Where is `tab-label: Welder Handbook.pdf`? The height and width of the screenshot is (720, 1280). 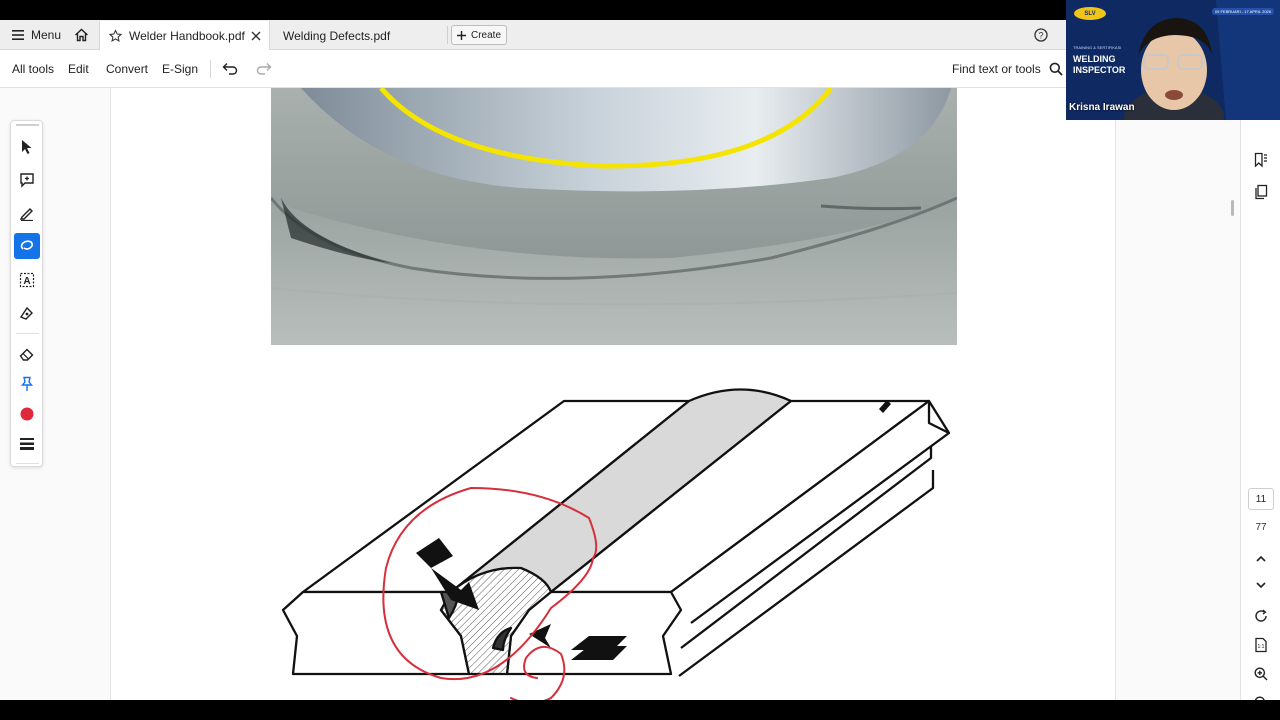
tab-label: Welder Handbook.pdf is located at coordinates (187, 35).